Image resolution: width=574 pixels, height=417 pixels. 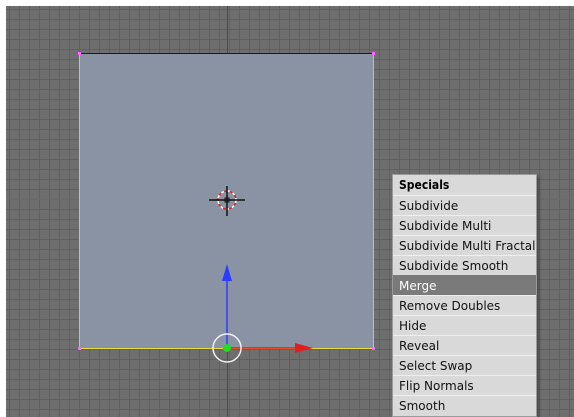 What do you see at coordinates (464, 205) in the screenshot?
I see `menu-item-subdivide: Subdivide` at bounding box center [464, 205].